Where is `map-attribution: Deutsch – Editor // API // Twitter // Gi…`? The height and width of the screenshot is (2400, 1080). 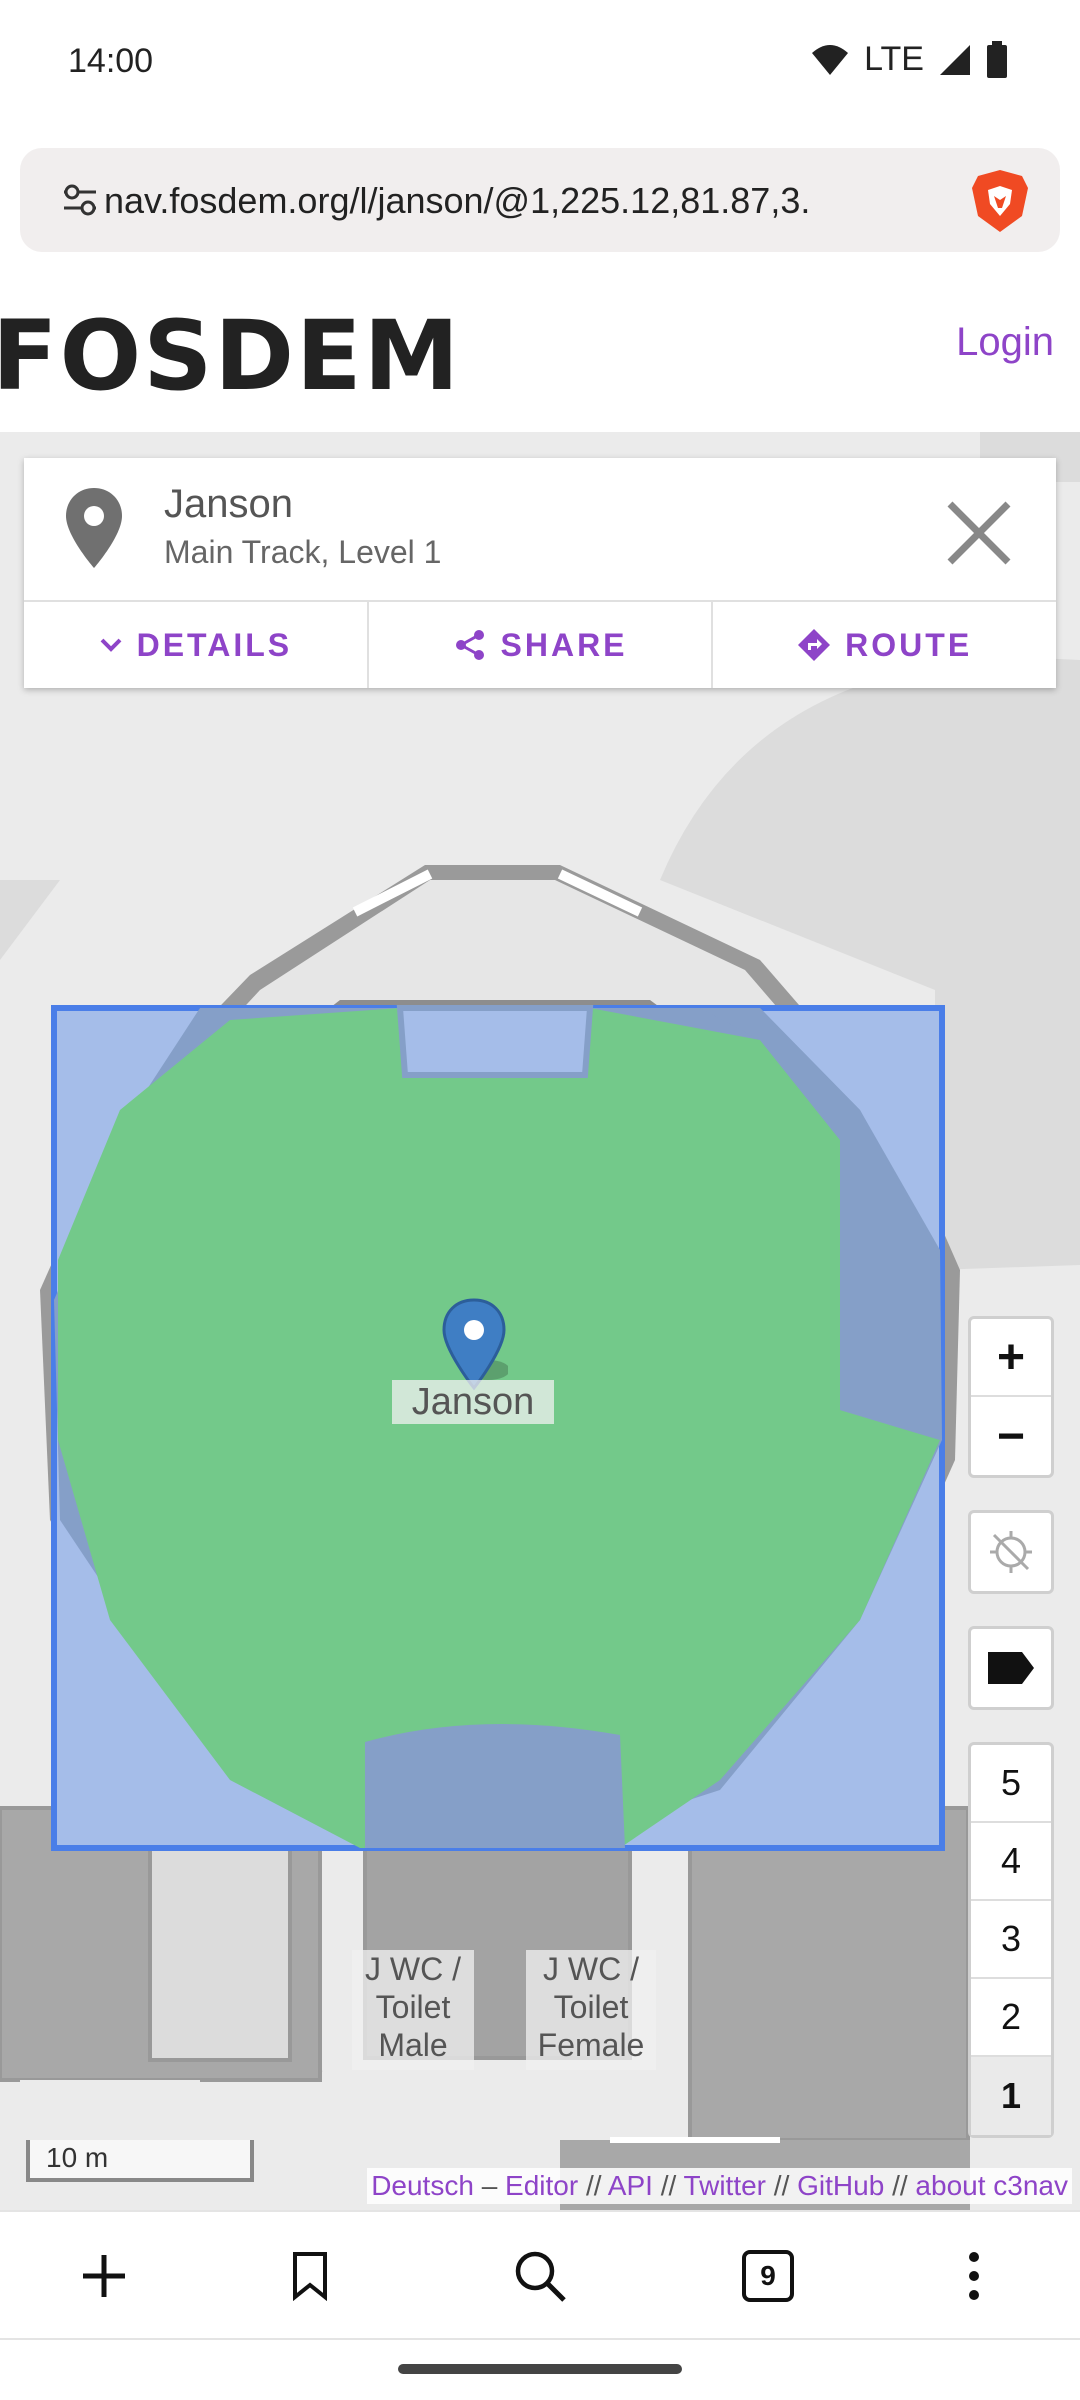 map-attribution: Deutsch – Editor // API // Twitter // Gi… is located at coordinates (719, 2186).